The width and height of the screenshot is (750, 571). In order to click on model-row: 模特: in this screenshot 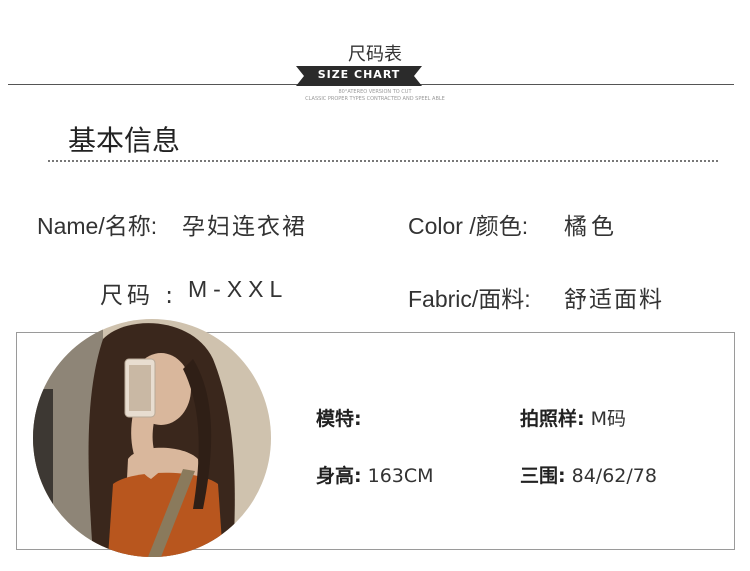, I will do `click(342, 417)`.